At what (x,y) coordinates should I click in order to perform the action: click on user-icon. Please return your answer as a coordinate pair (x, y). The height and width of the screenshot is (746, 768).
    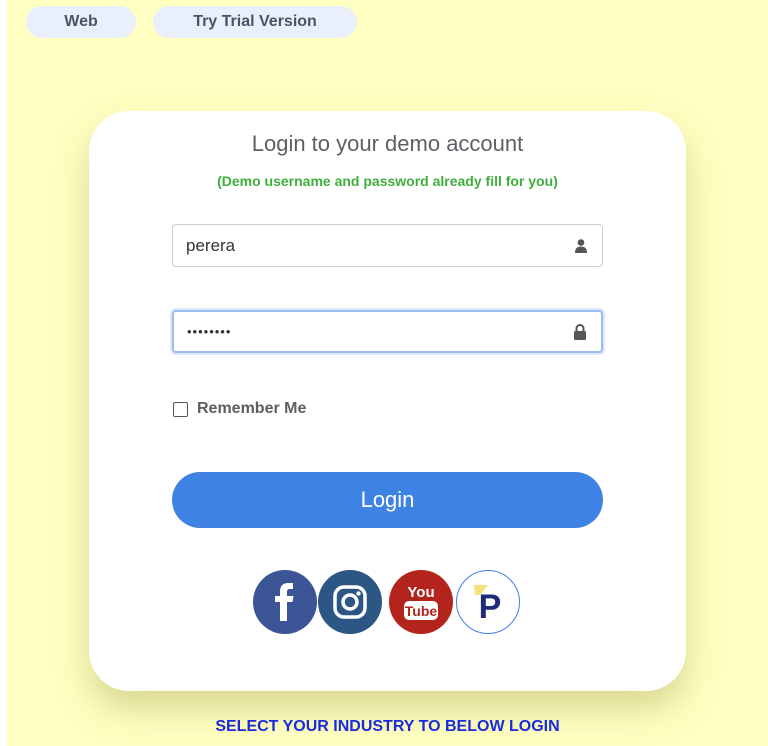
    Looking at the image, I should click on (581, 246).